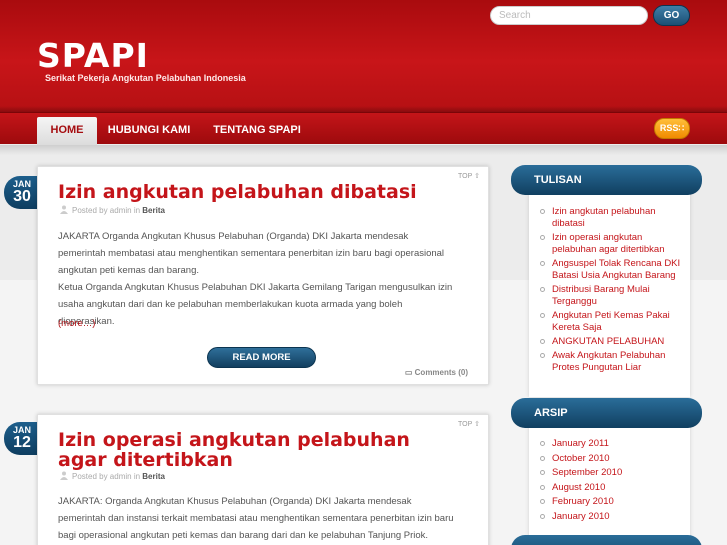  What do you see at coordinates (601, 295) in the screenshot?
I see `recent-post-link: Distribusi Barang Mulai Terganggu` at bounding box center [601, 295].